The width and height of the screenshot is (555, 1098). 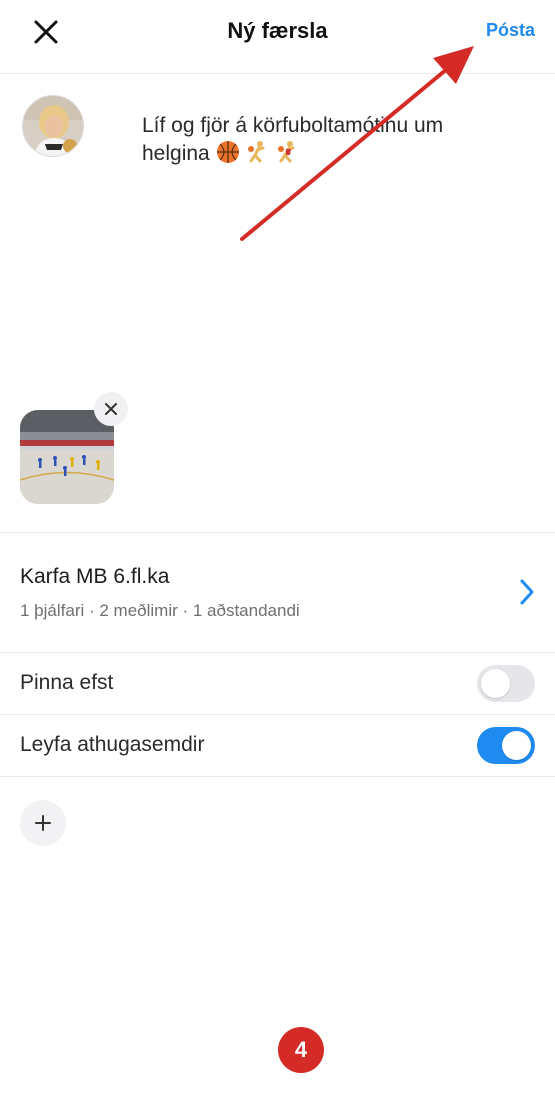 What do you see at coordinates (227, 152) in the screenshot?
I see `basketball-icon` at bounding box center [227, 152].